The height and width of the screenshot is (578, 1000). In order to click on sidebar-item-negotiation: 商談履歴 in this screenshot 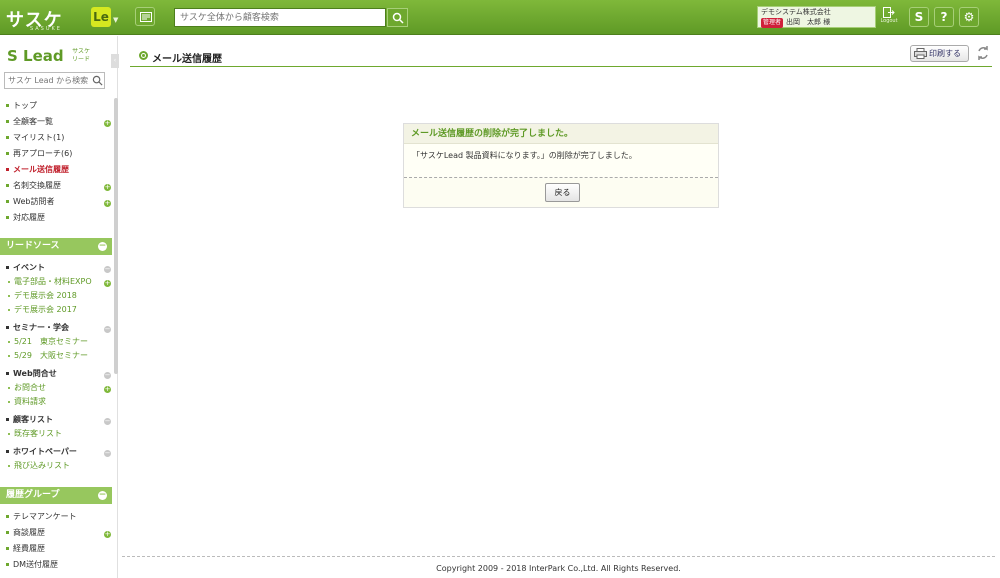, I will do `click(25, 532)`.